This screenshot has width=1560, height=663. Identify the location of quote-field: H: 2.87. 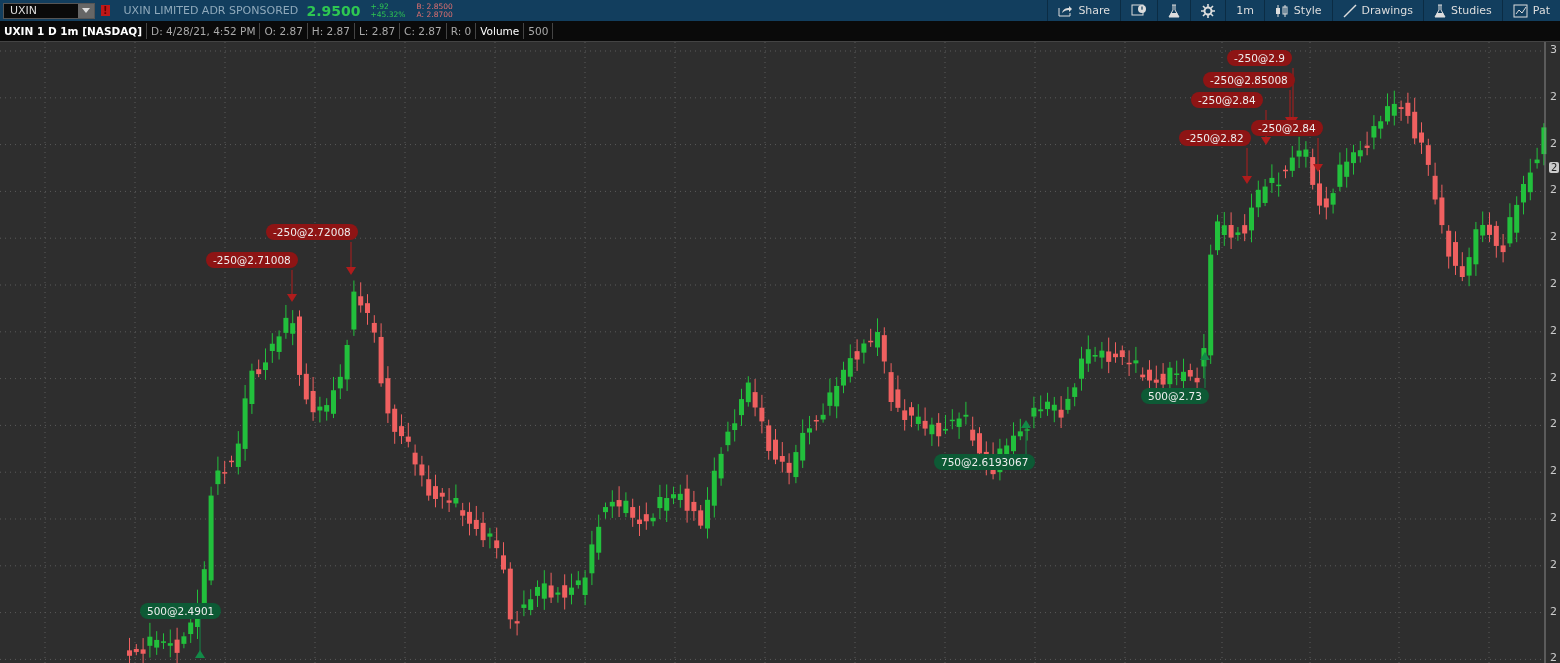
(331, 31).